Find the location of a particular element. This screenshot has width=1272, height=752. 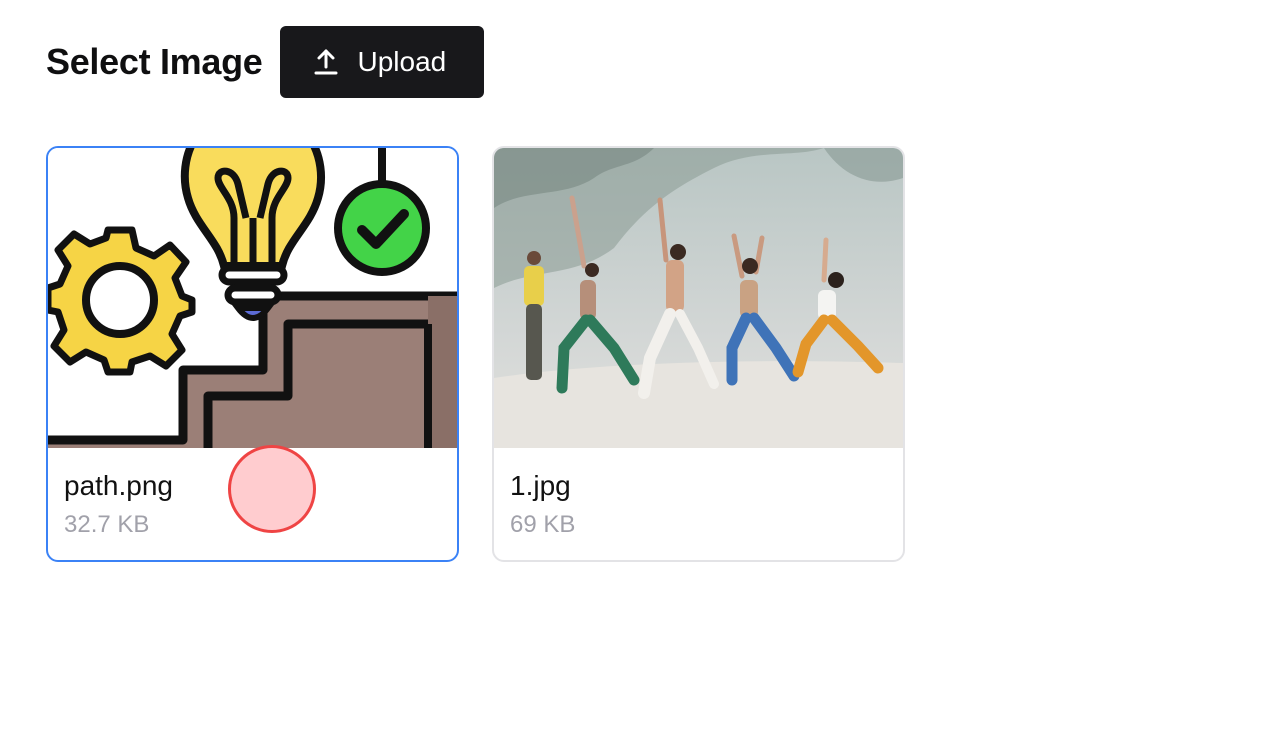

header: Select Image Upload is located at coordinates (265, 62).